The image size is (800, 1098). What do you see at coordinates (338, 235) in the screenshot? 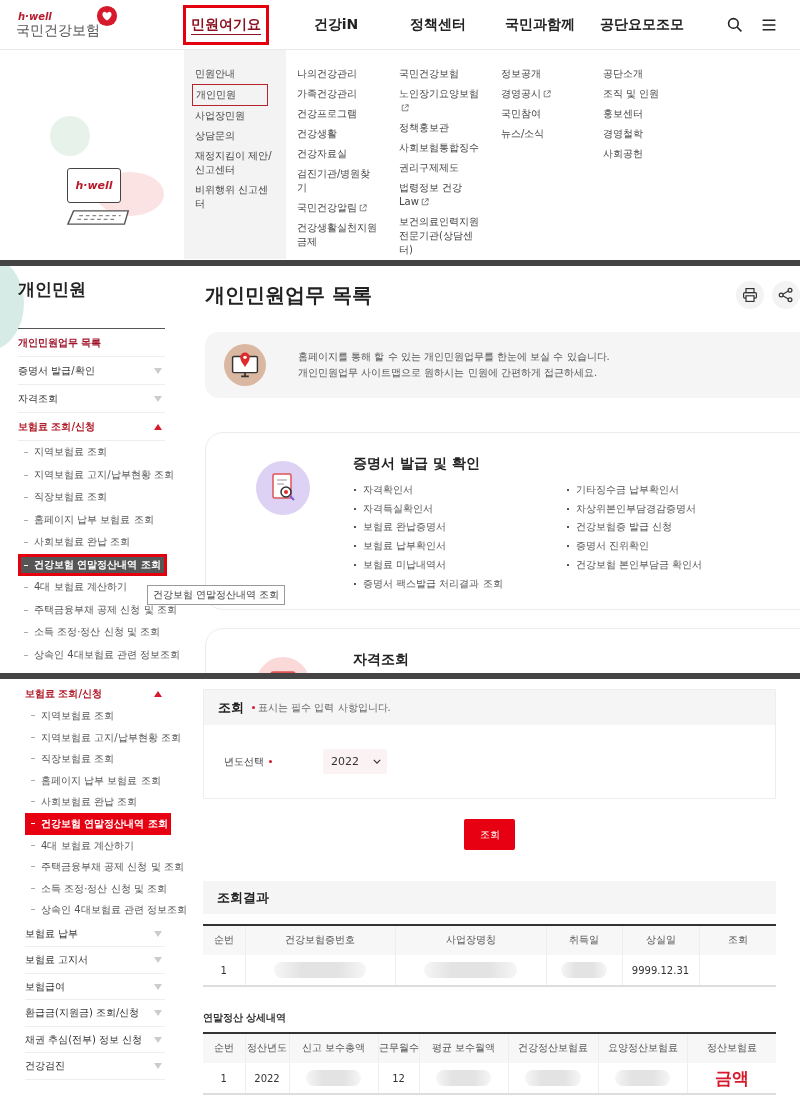
I see `menu-link: 건강생활실천지원금제` at bounding box center [338, 235].